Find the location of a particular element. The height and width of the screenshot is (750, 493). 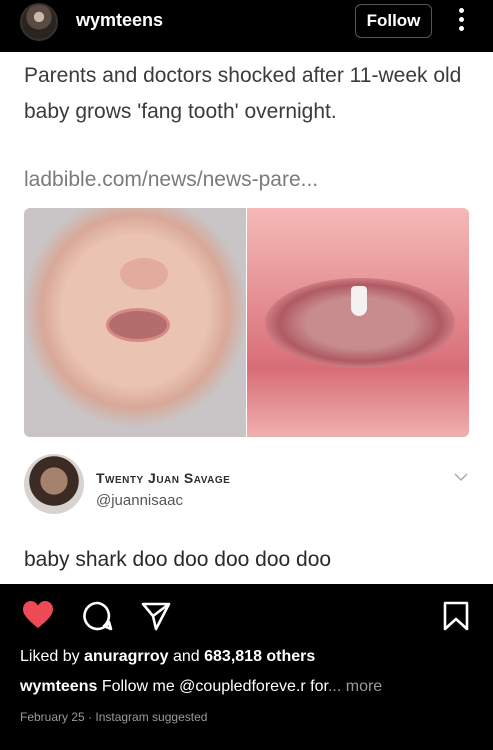

likes-summary: Liked by anuragrroy and 683,818 others is located at coordinates (167, 657).